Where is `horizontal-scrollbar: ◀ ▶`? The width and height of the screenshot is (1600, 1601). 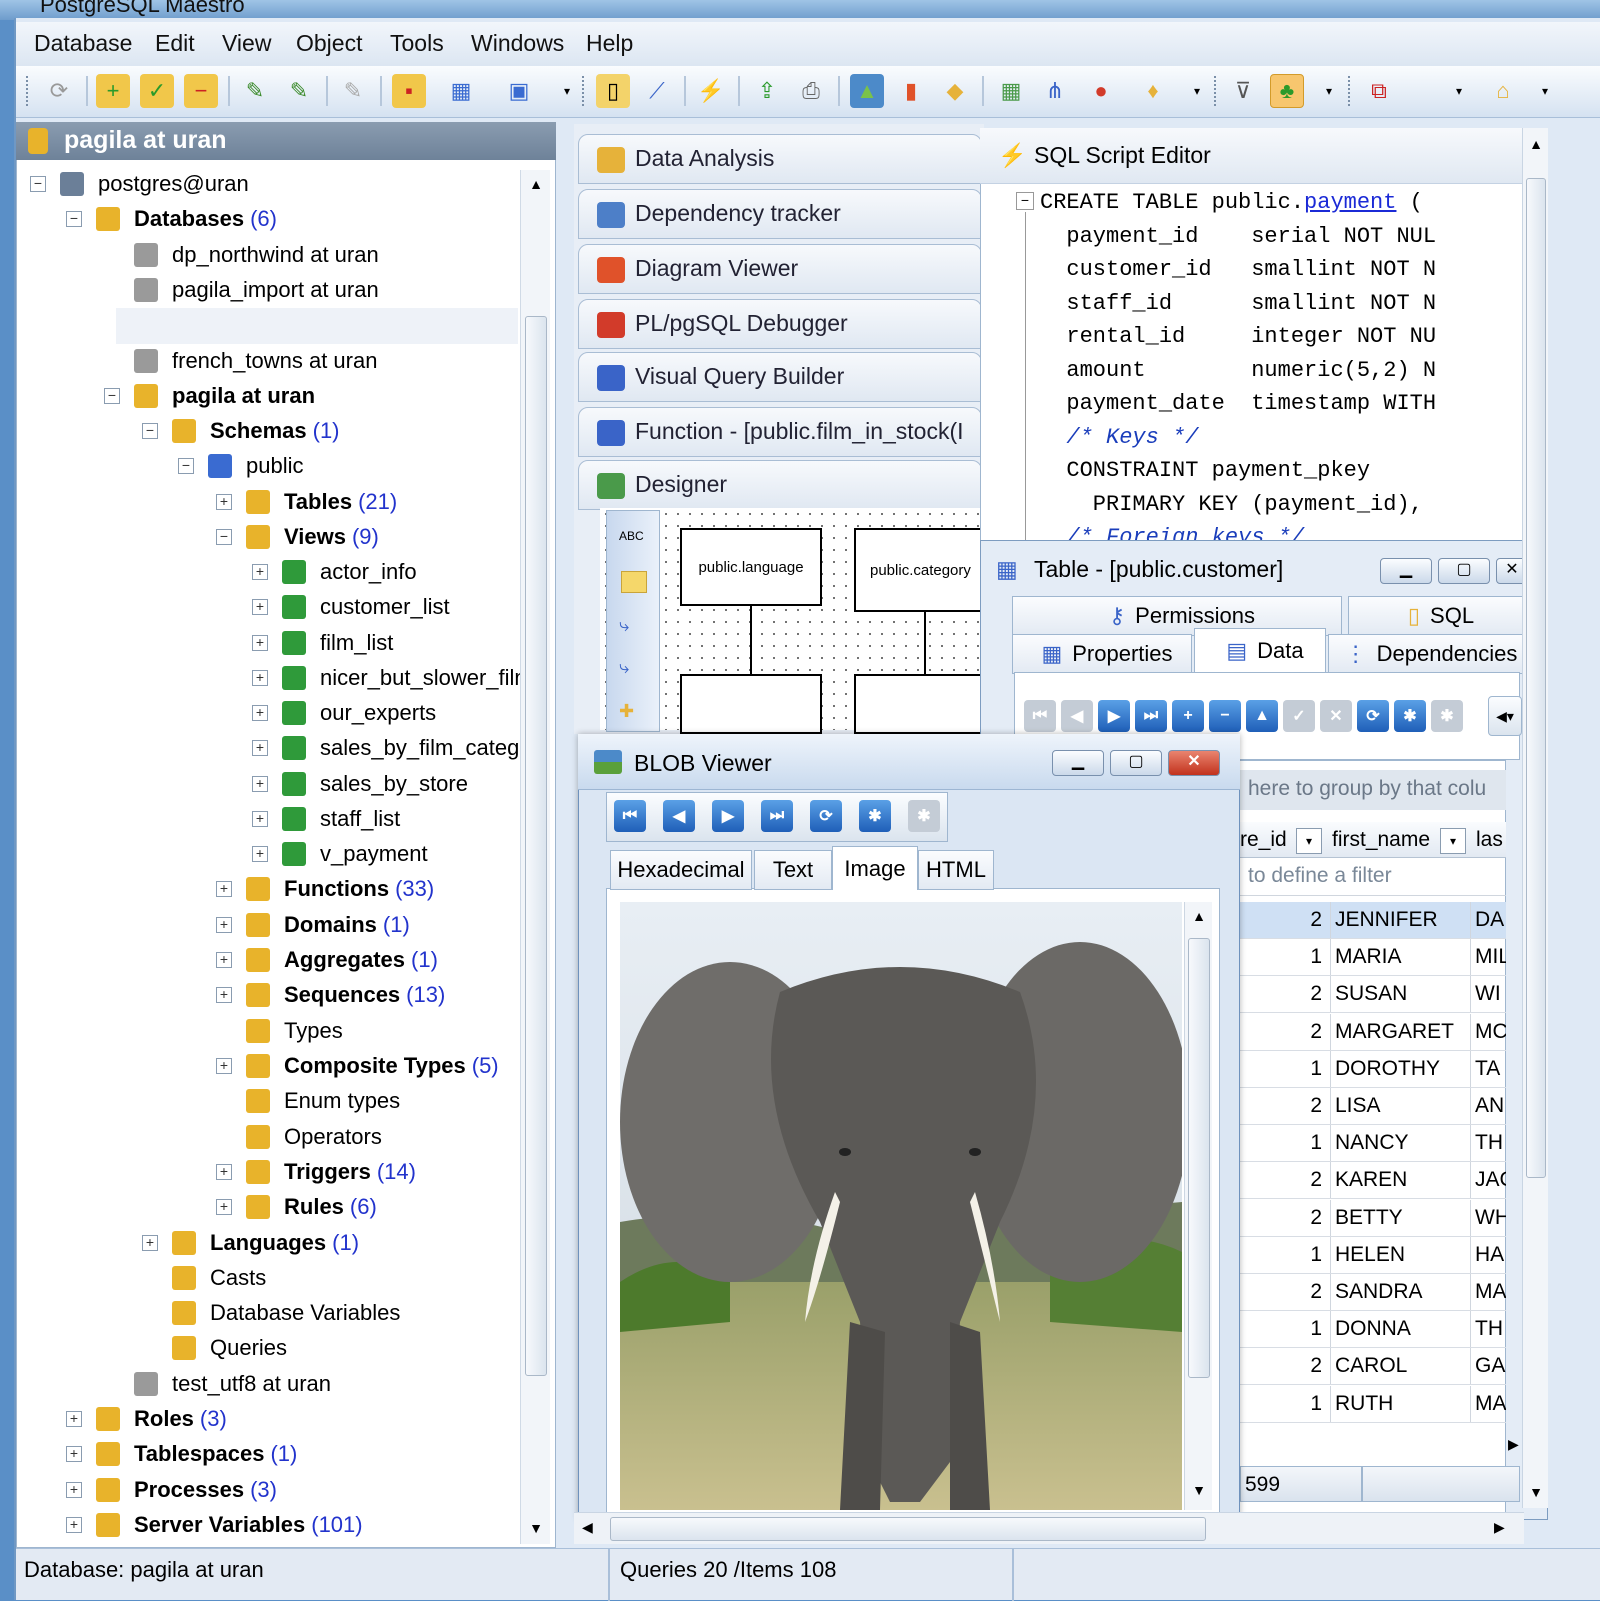
horizontal-scrollbar: ◀ ▶ is located at coordinates (1049, 1528).